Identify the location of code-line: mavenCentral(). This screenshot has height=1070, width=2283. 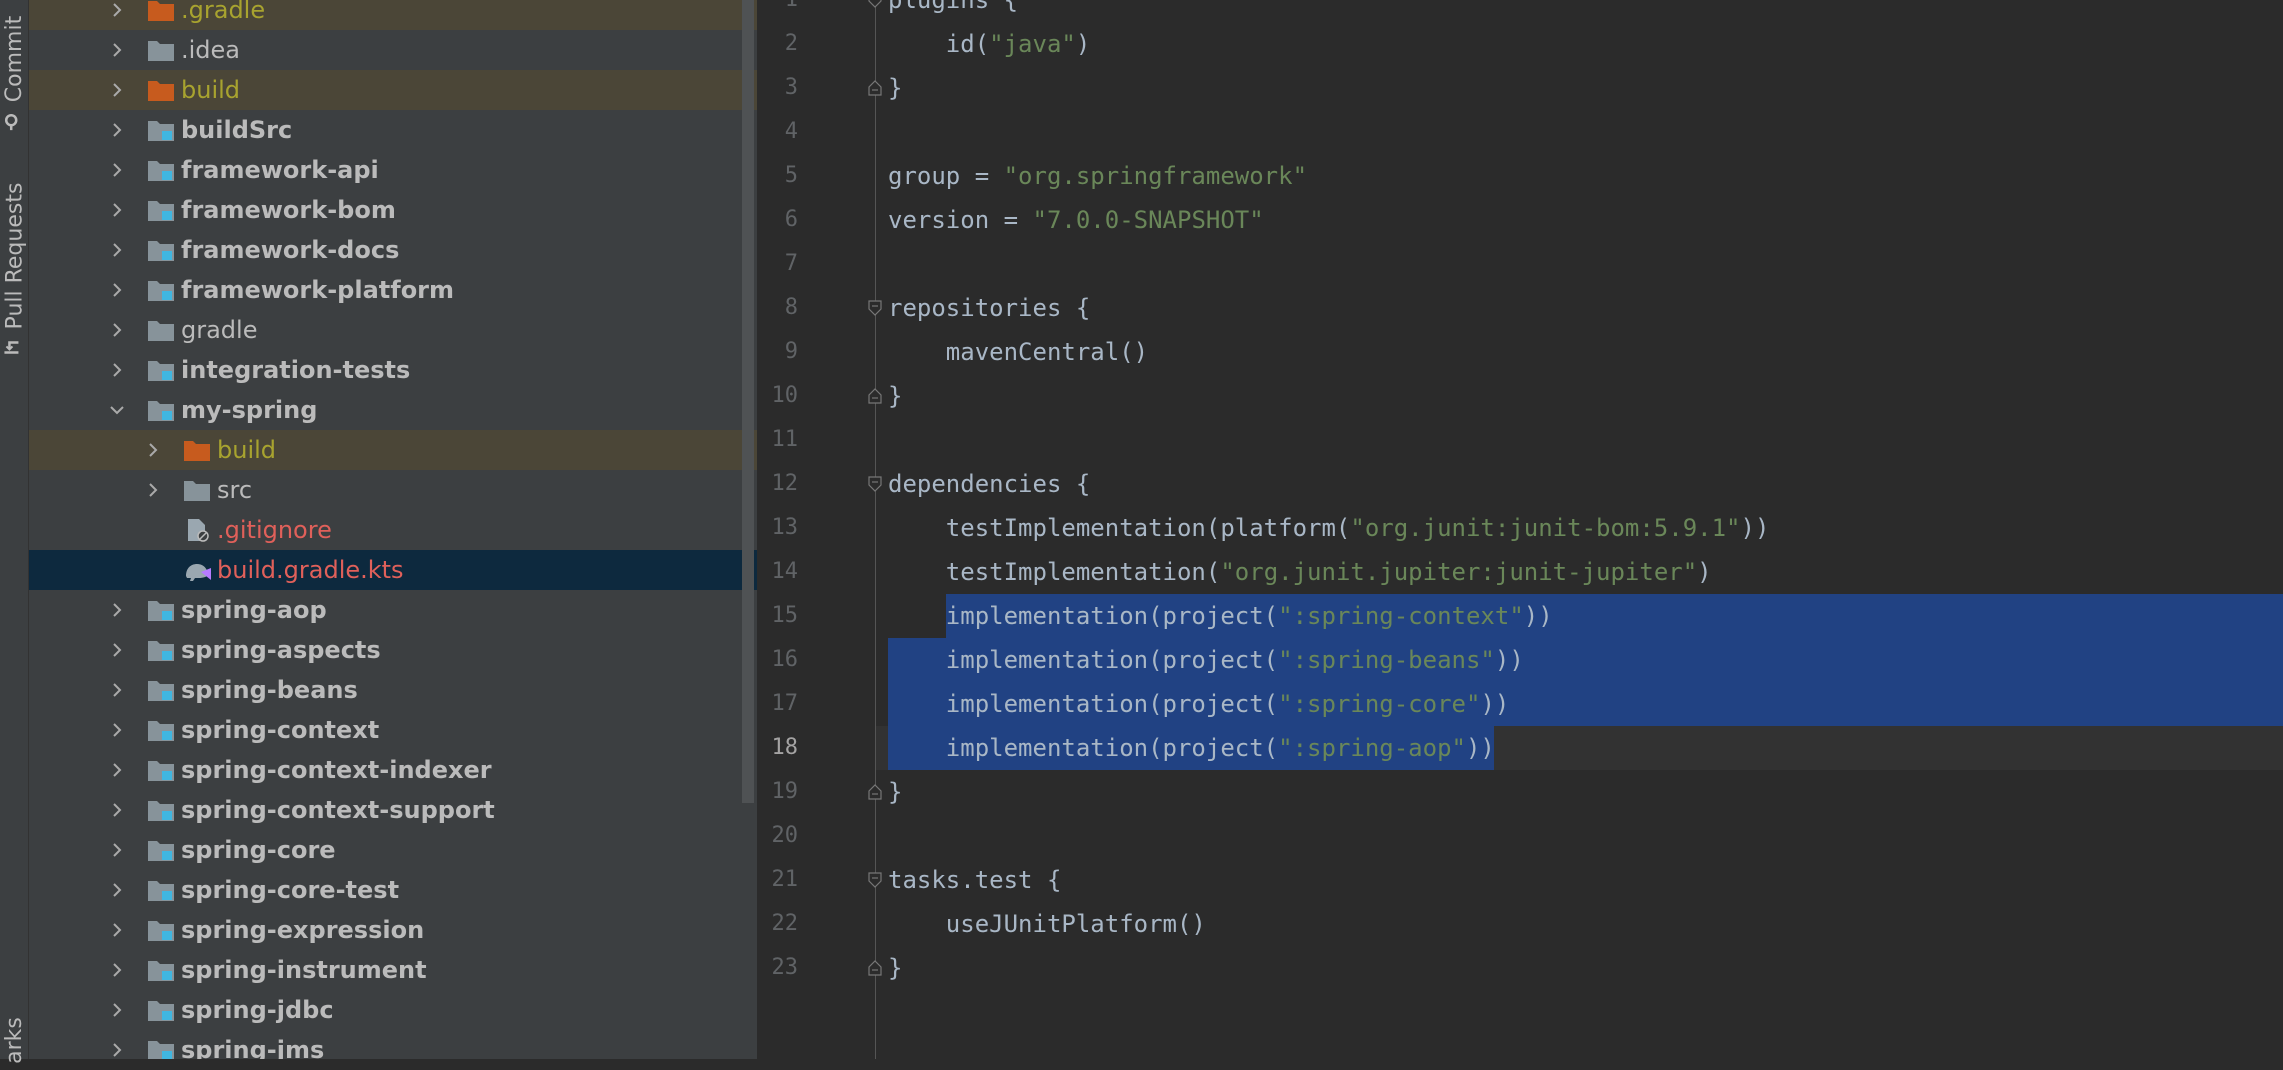
(1018, 352).